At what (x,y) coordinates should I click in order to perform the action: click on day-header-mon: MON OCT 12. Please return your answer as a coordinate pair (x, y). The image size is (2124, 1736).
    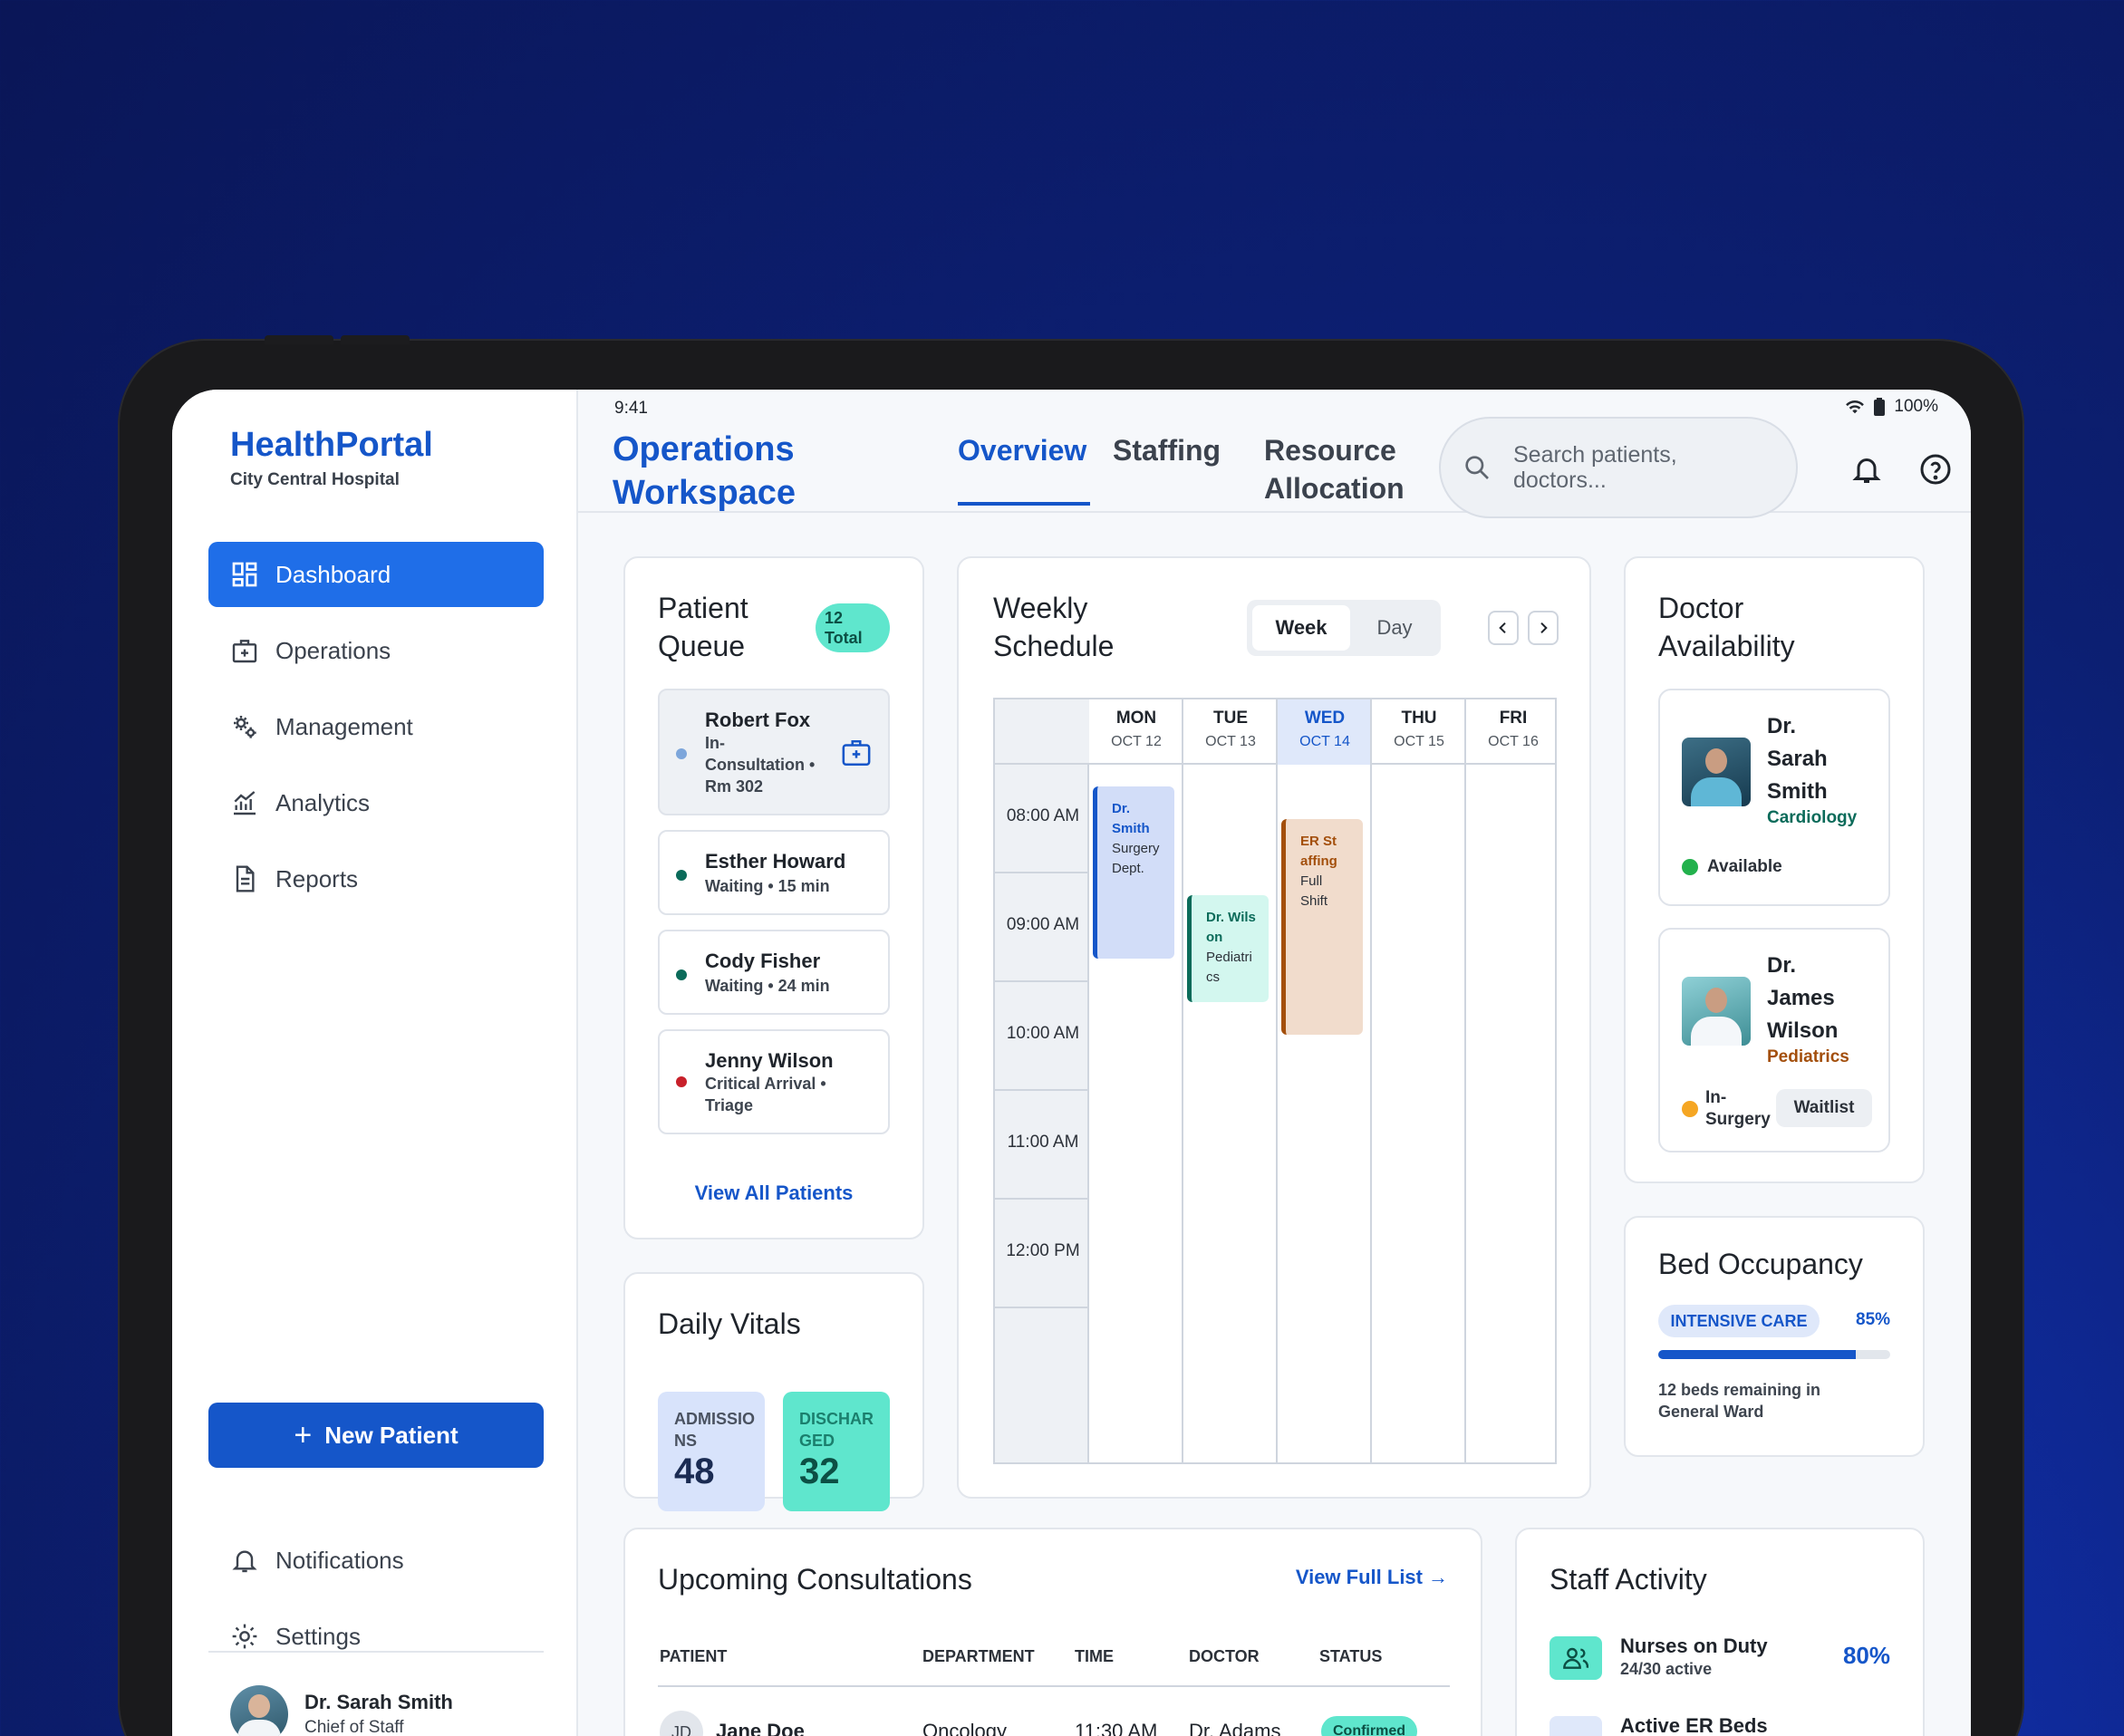
    Looking at the image, I should click on (1136, 729).